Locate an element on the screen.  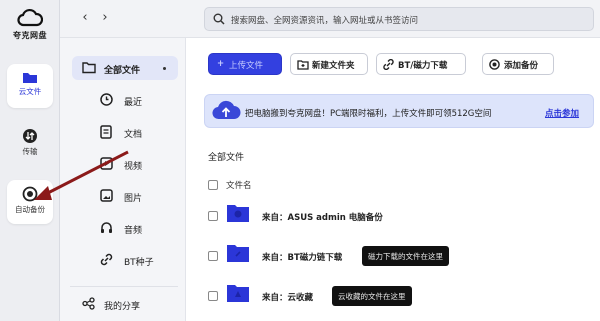
rail-item-label: 传输 is located at coordinates (30, 151).